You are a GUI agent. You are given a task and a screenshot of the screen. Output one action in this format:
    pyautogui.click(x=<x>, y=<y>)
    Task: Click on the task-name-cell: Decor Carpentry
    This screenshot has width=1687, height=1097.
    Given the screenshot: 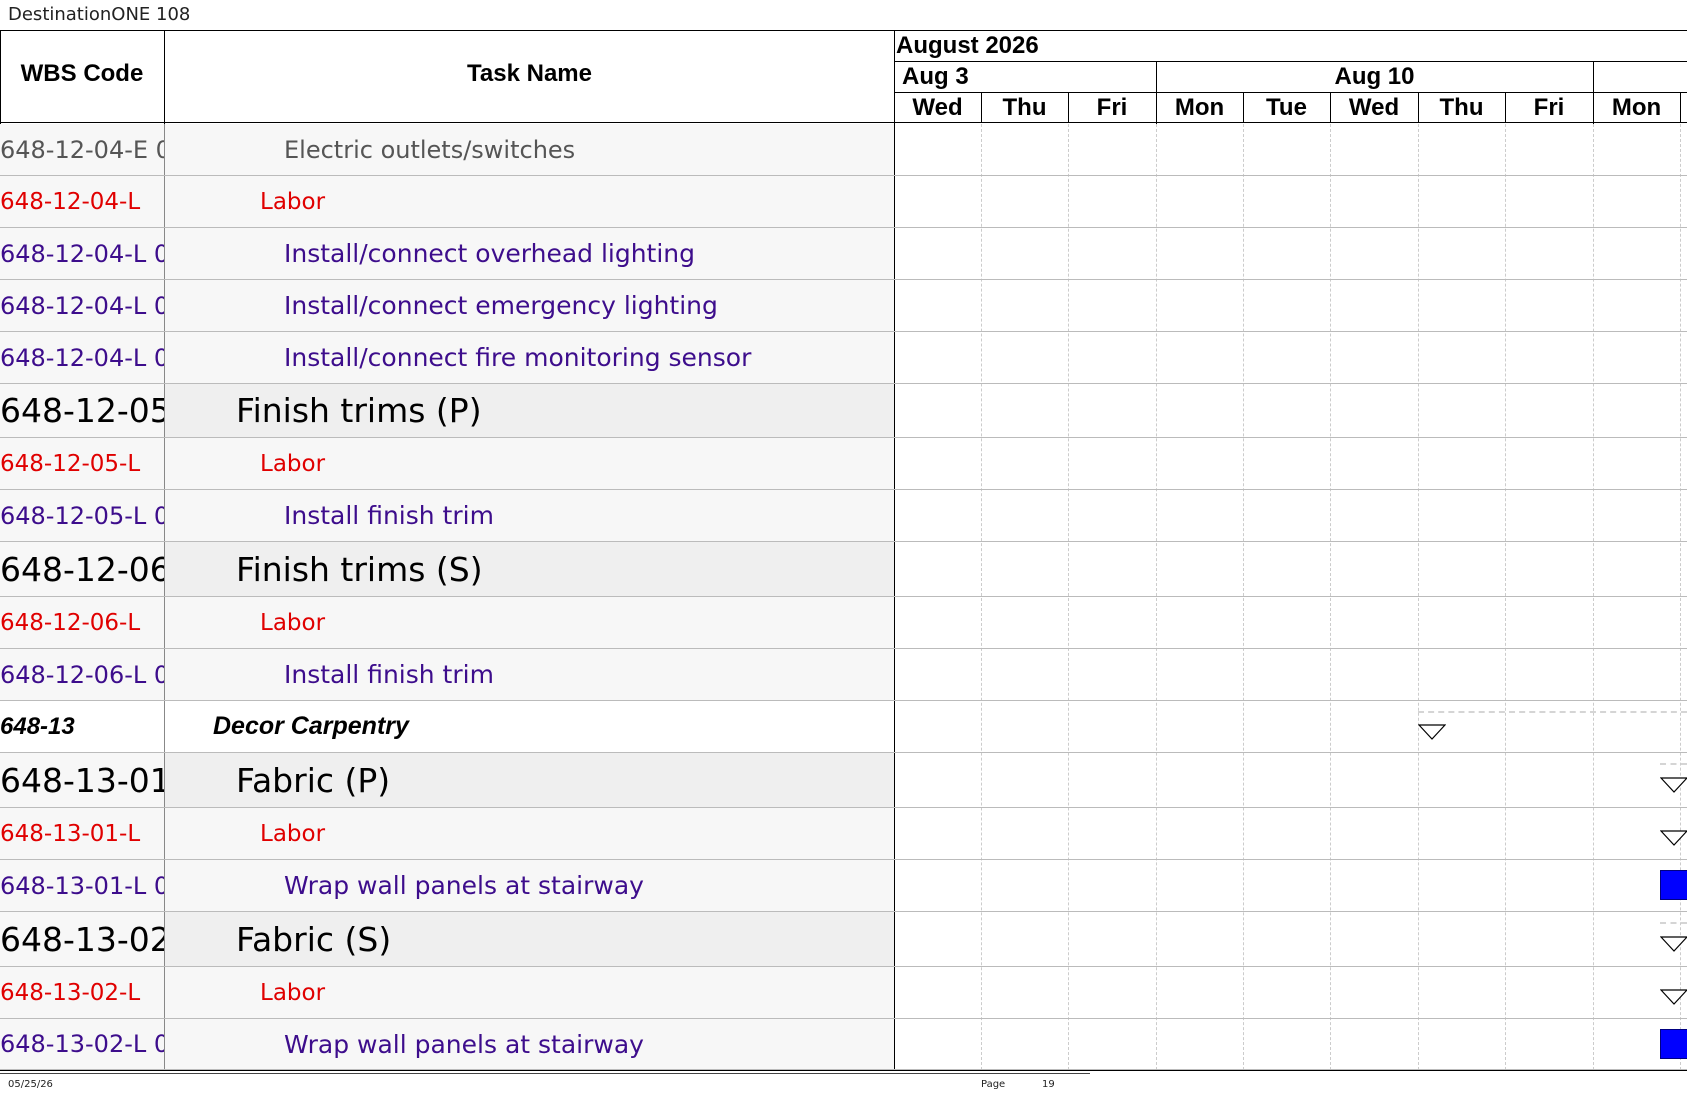 What is the action you would take?
    pyautogui.click(x=311, y=726)
    